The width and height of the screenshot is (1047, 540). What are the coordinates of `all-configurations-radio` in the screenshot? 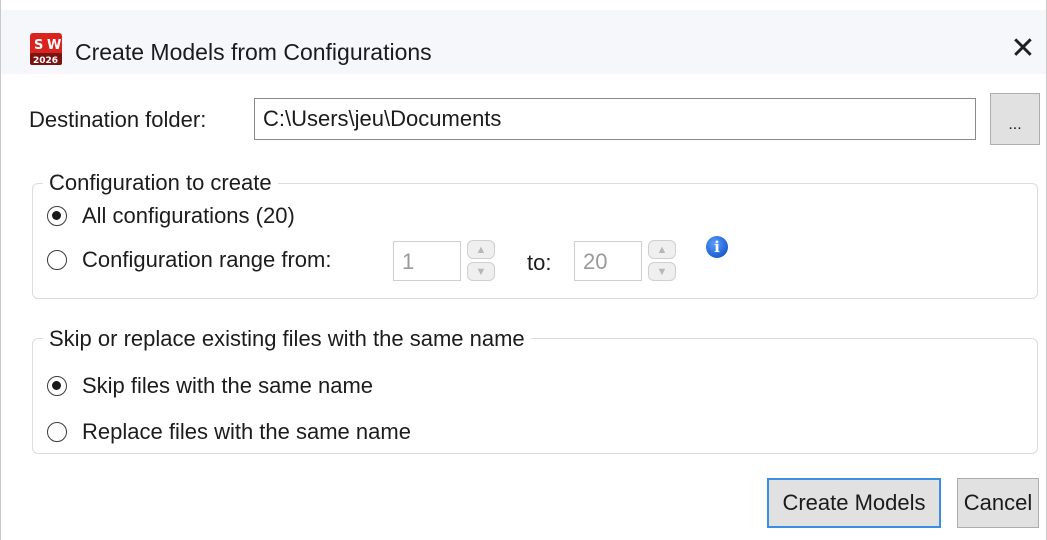 It's located at (57, 216).